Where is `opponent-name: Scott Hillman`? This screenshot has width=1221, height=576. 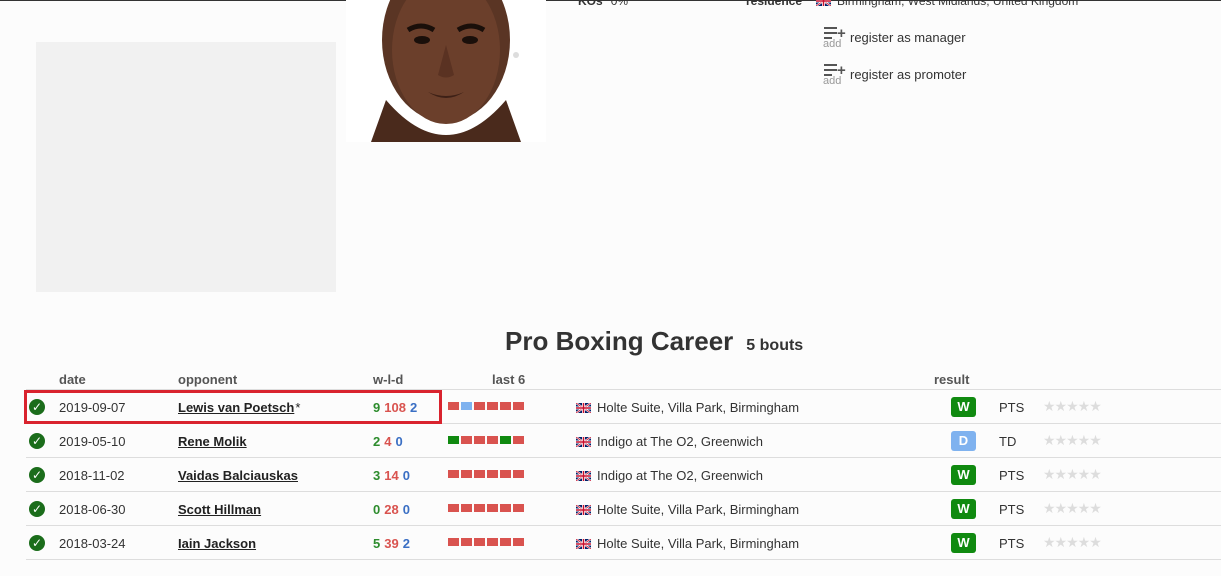 opponent-name: Scott Hillman is located at coordinates (220, 509).